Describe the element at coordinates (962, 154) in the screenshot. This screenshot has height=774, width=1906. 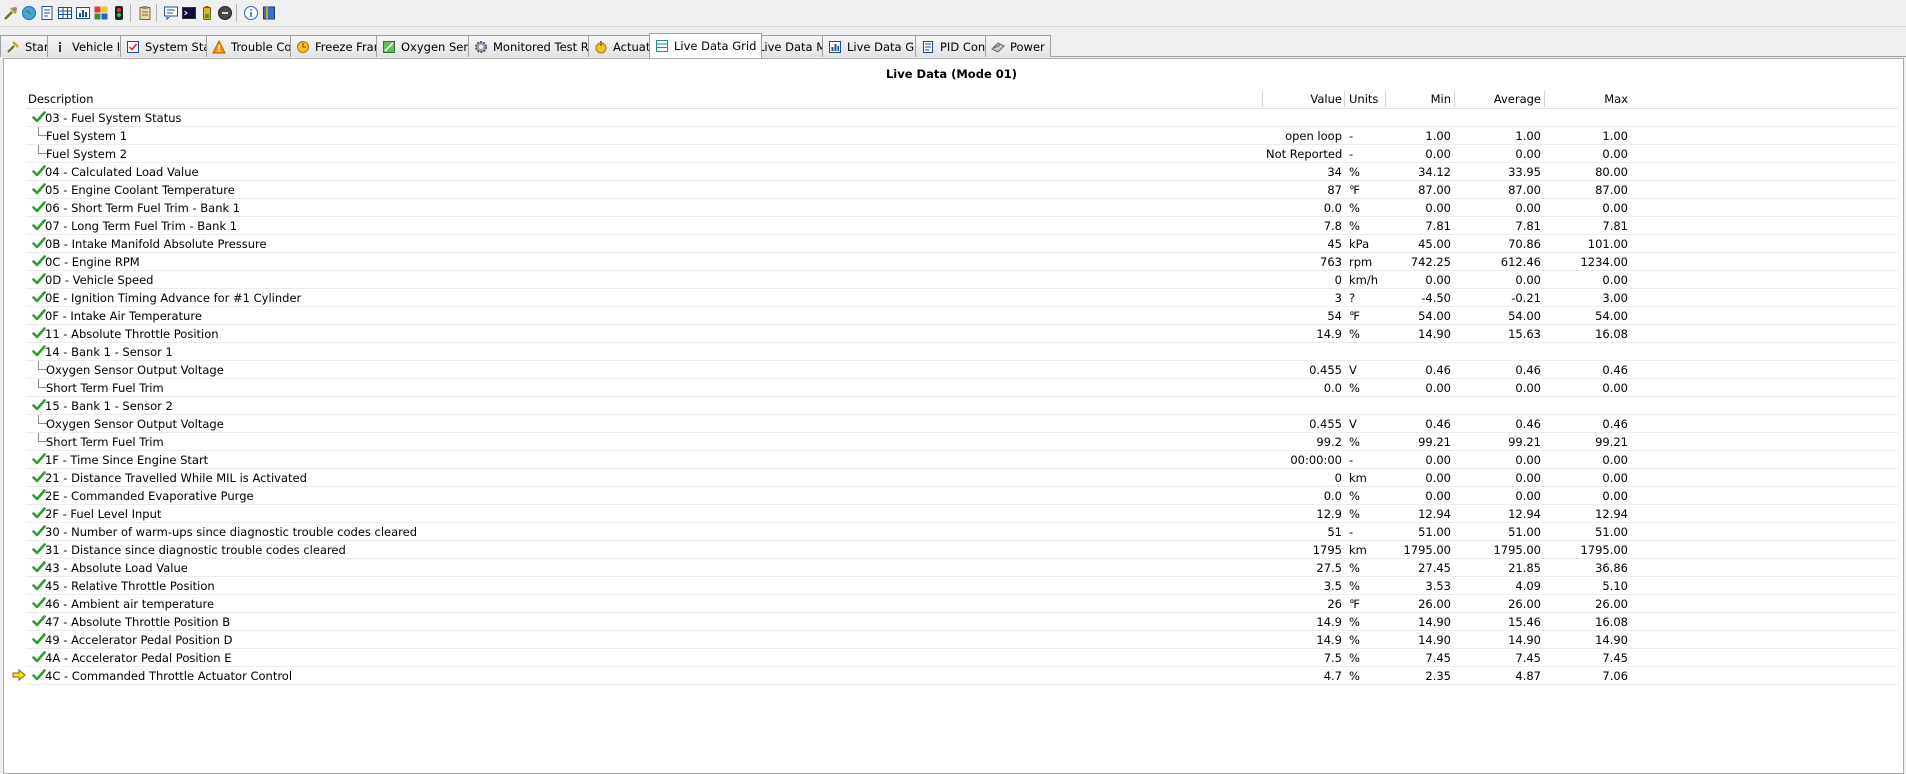
I see `table-row: Fuel System 2 Not Reported - 0.00 0.00 0.00` at that location.